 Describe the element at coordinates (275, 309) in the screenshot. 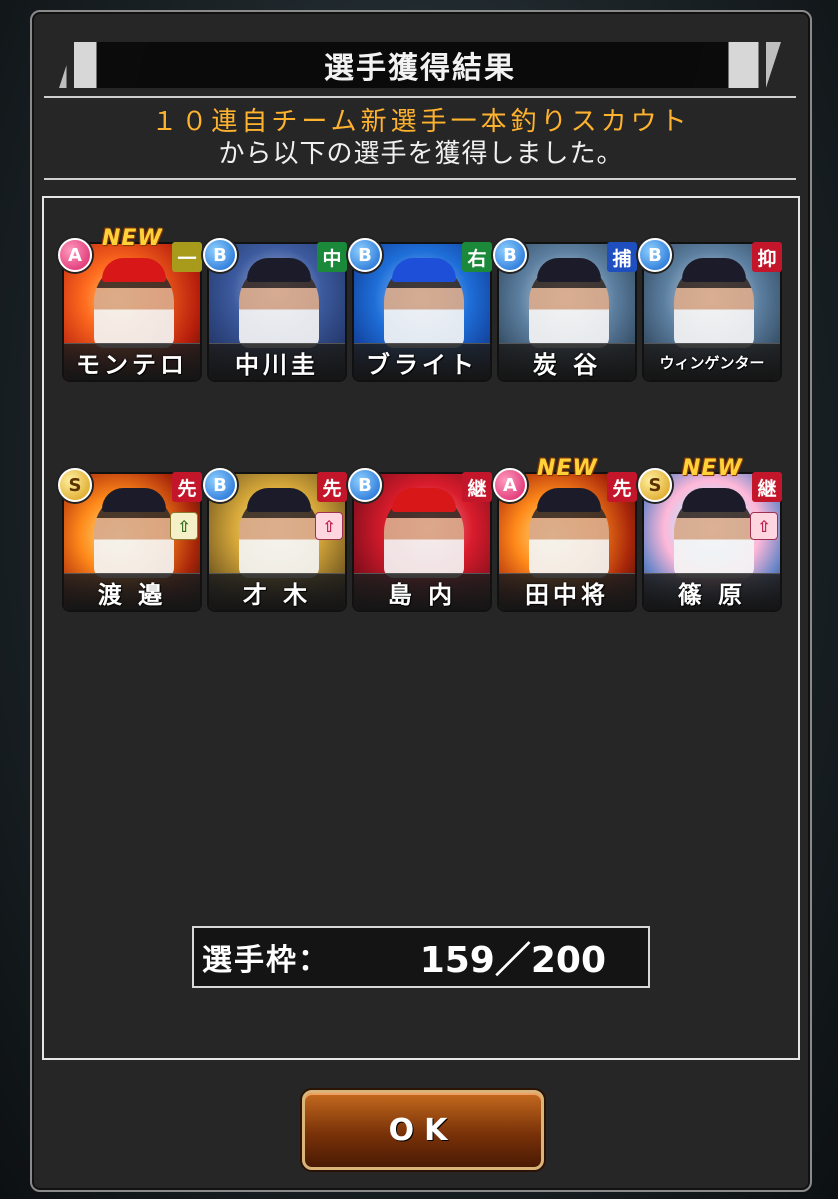

I see `player-card: 中川圭 B 中` at that location.